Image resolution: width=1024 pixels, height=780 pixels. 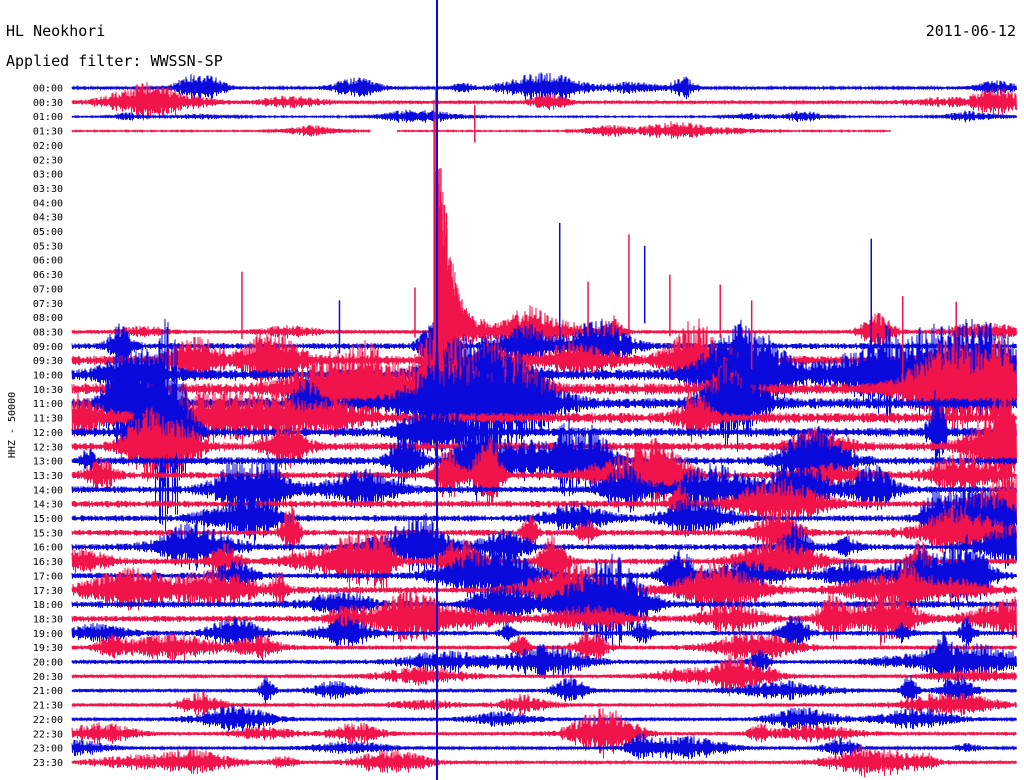 What do you see at coordinates (48, 648) in the screenshot?
I see `time-tick-label: 19:30` at bounding box center [48, 648].